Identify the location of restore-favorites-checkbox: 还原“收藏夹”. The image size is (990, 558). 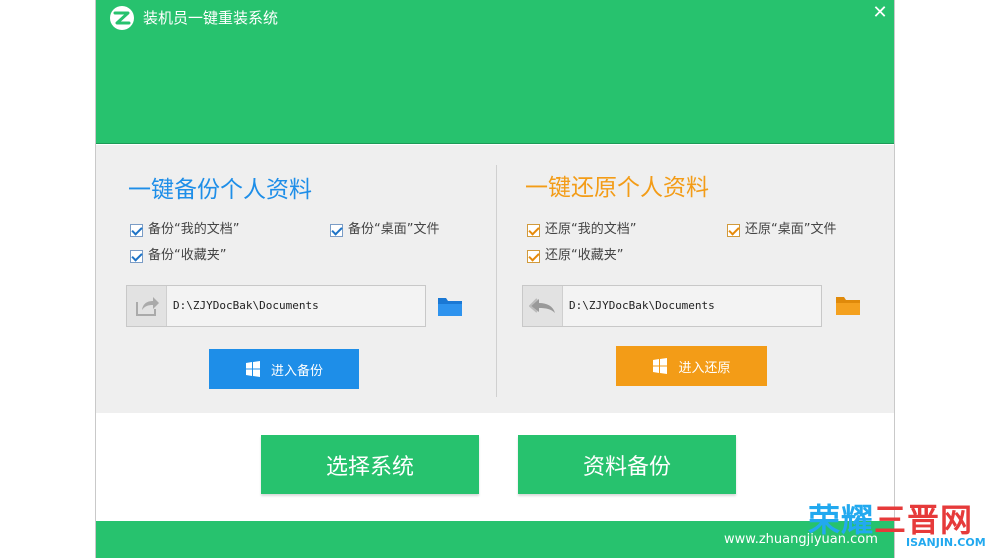
(575, 256).